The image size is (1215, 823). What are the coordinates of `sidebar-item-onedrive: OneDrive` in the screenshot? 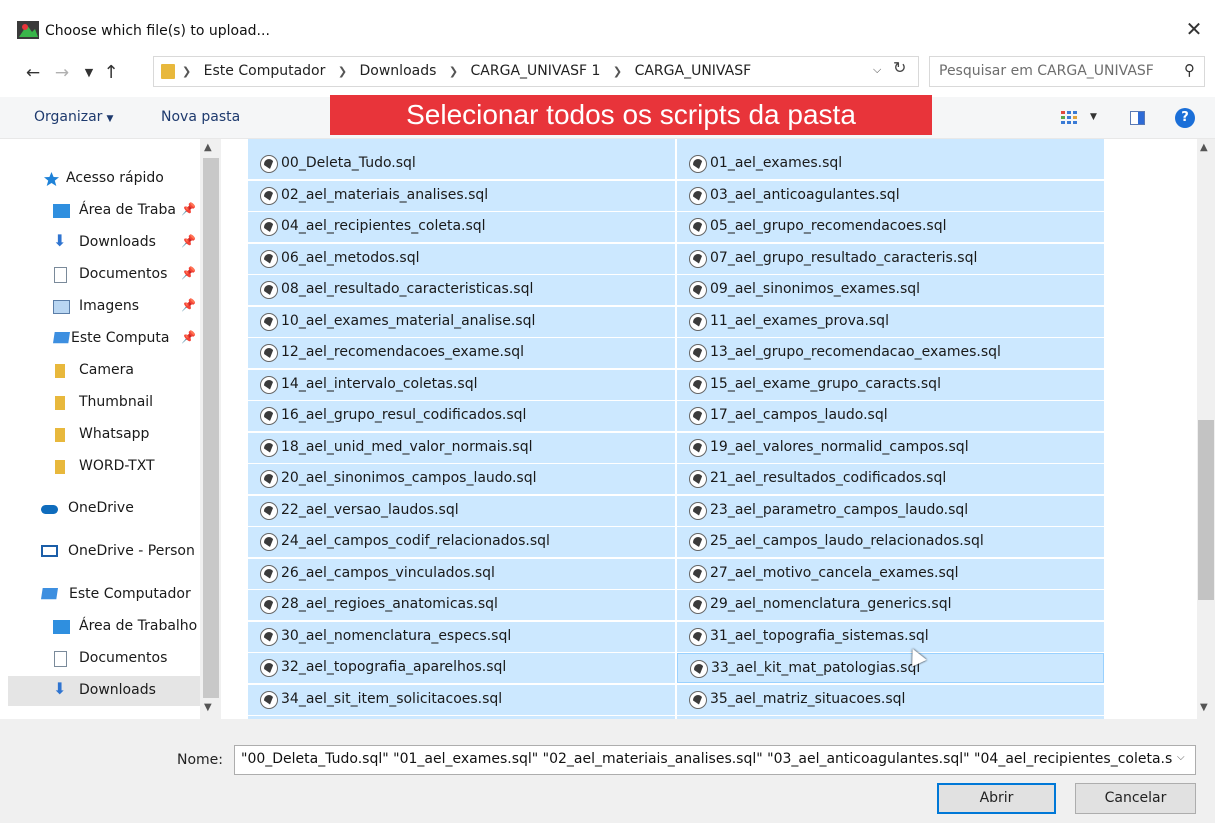 It's located at (104, 509).